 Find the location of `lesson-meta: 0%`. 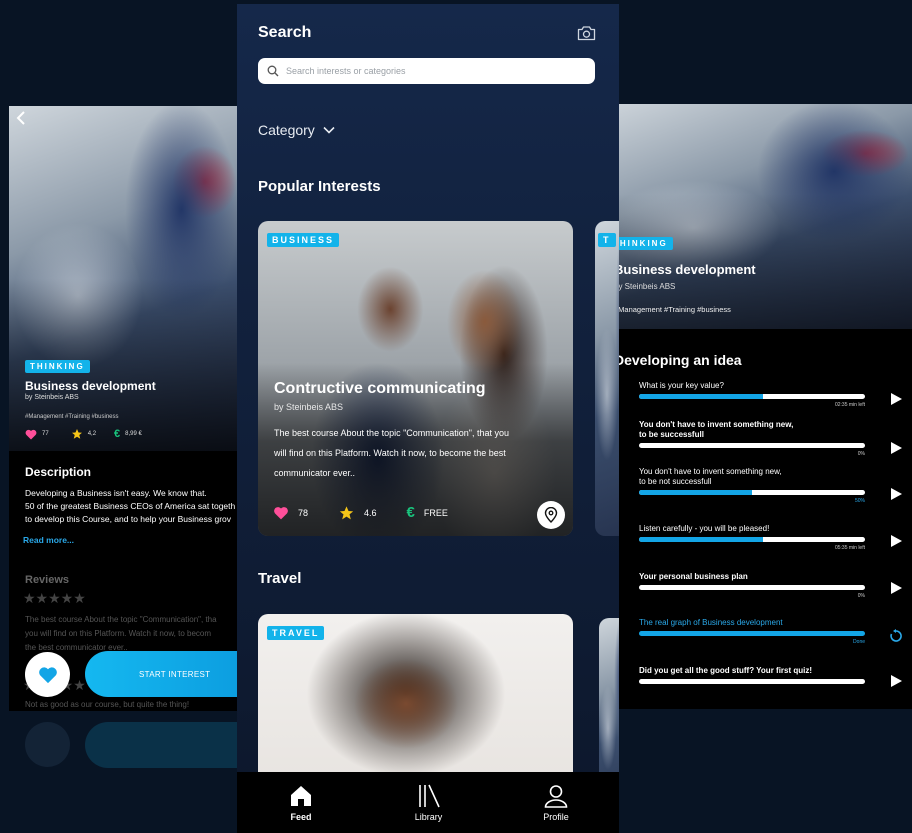

lesson-meta: 0% is located at coordinates (861, 454).